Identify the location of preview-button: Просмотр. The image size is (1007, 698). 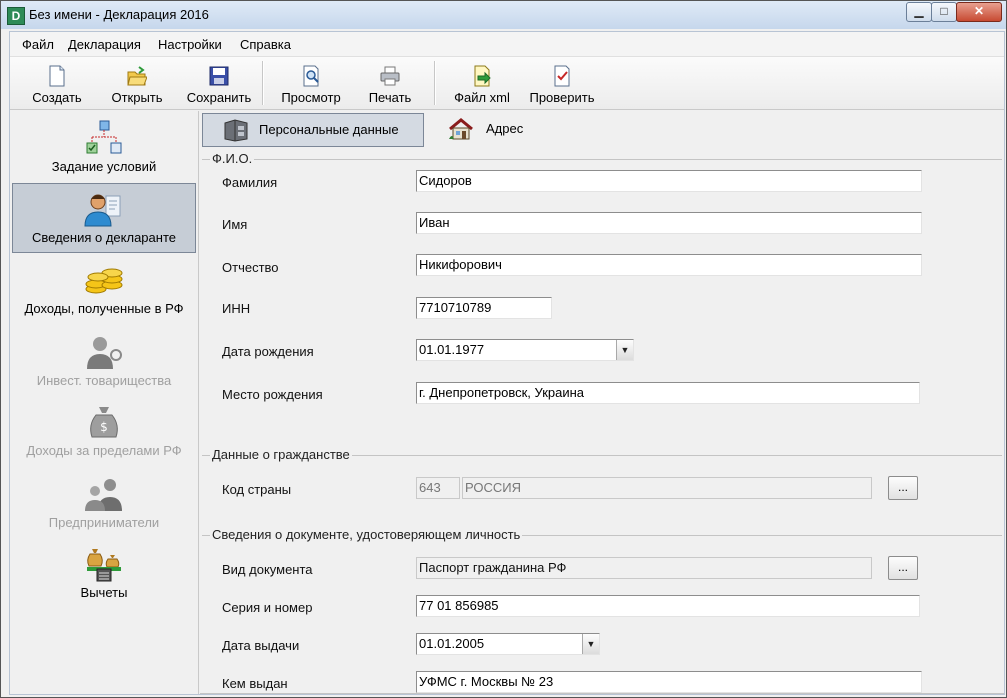
(311, 83).